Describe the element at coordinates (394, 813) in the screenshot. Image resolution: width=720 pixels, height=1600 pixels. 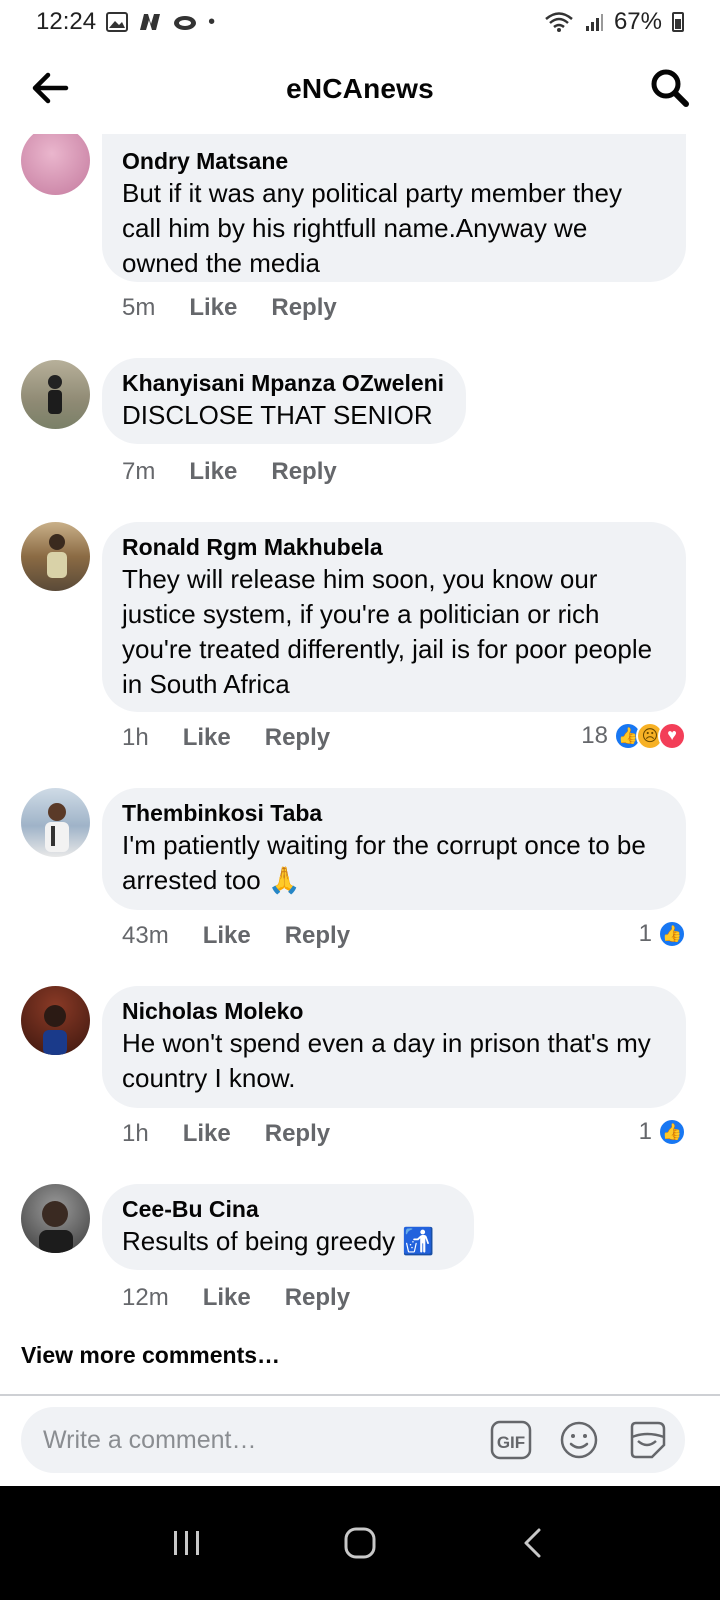
I see `comment-author: Thembinkosi Taba` at that location.